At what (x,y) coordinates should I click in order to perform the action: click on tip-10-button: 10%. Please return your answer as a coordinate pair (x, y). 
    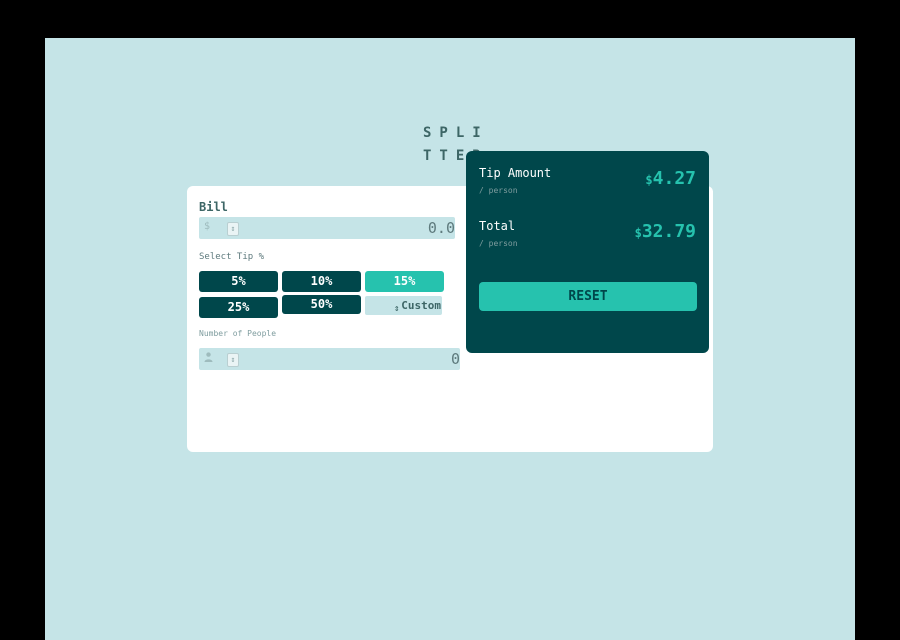
    Looking at the image, I should click on (321, 281).